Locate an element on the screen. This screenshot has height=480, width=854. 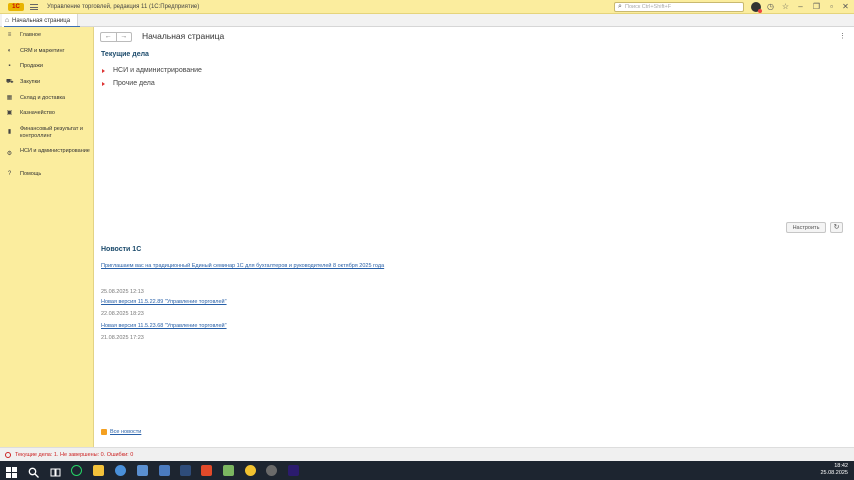
search-icon: ⌕ is located at coordinates (620, 6).